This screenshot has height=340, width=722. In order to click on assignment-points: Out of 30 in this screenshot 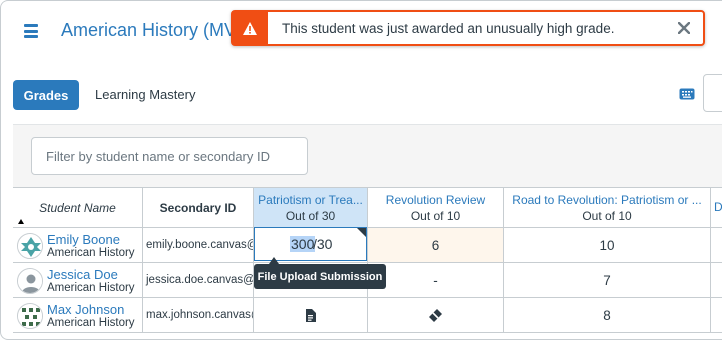, I will do `click(310, 215)`.